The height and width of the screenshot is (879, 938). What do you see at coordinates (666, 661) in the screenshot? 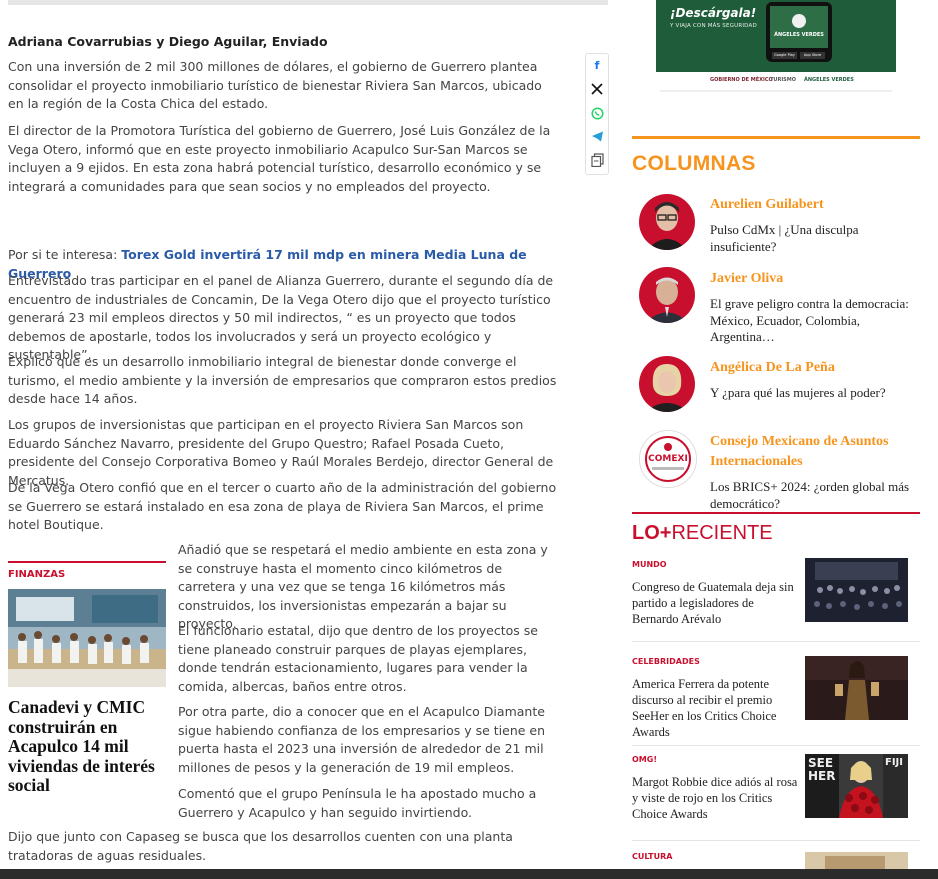
I see `reciente-category: CELEBRIDADES` at bounding box center [666, 661].